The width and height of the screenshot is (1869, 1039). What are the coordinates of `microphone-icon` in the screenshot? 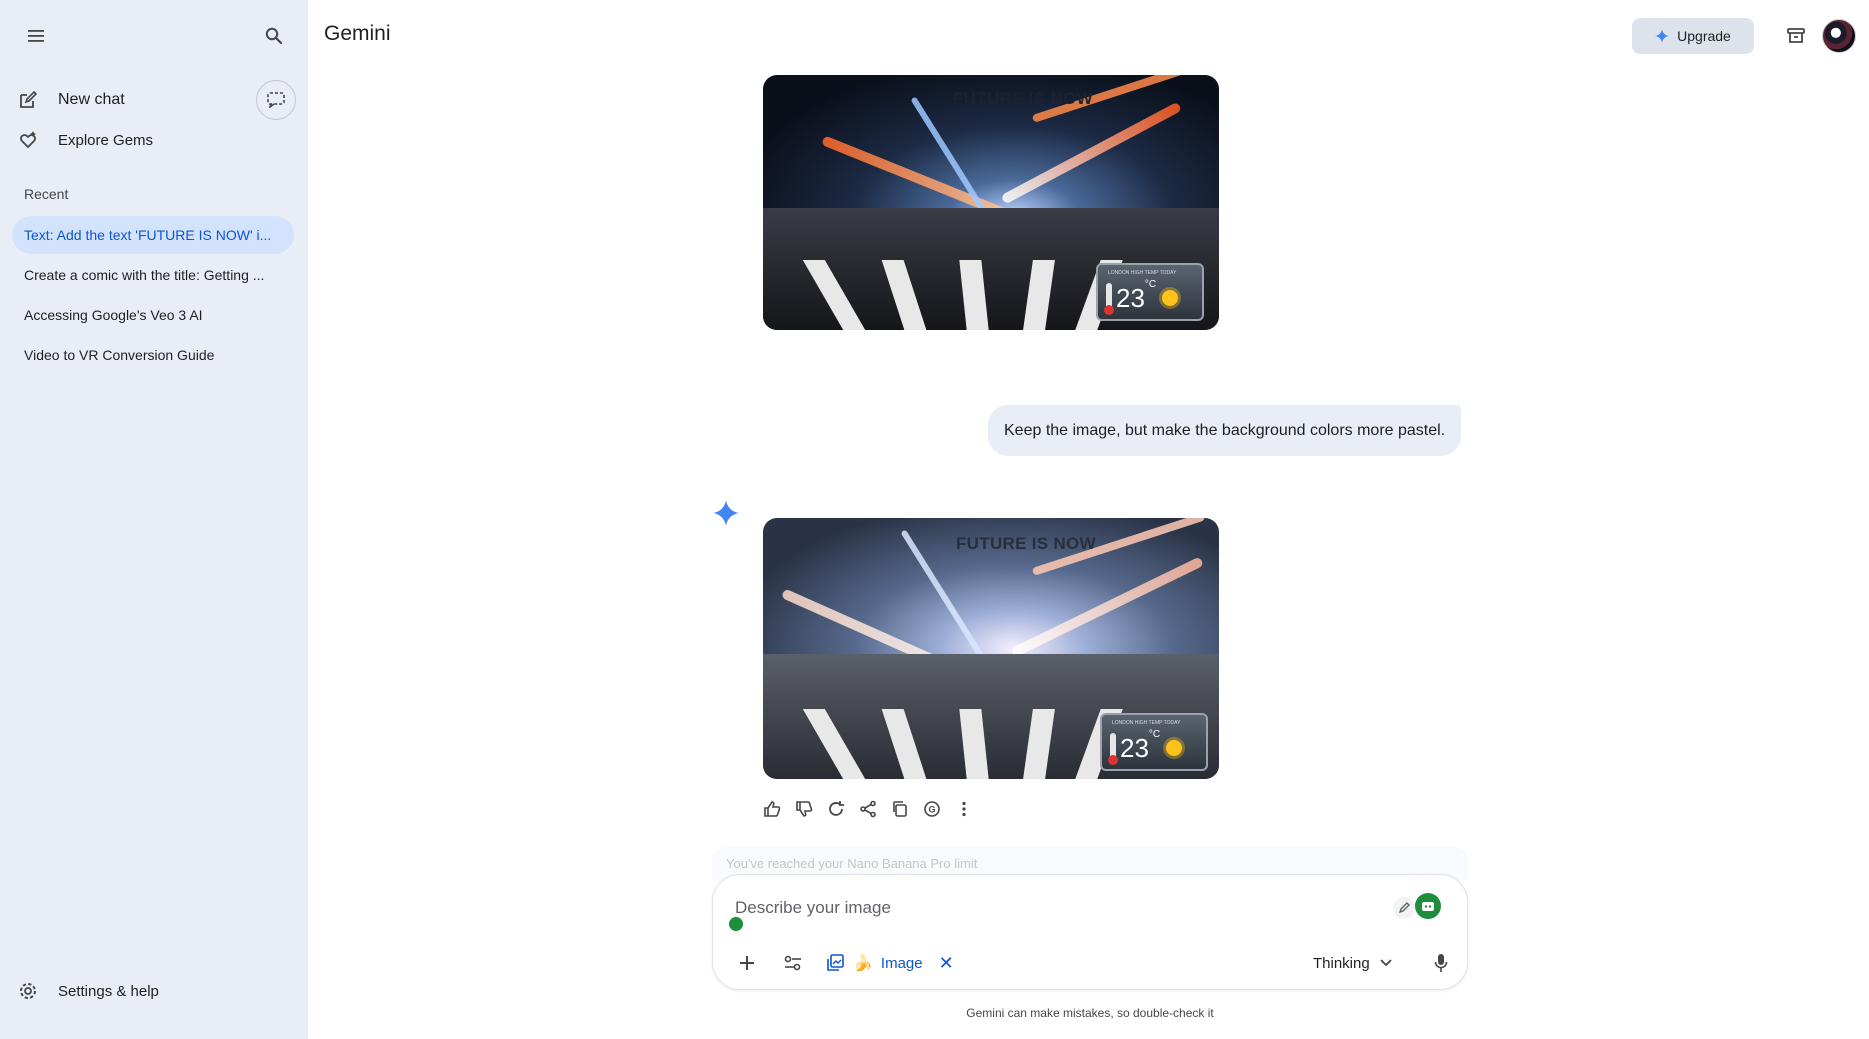 It's located at (1441, 963).